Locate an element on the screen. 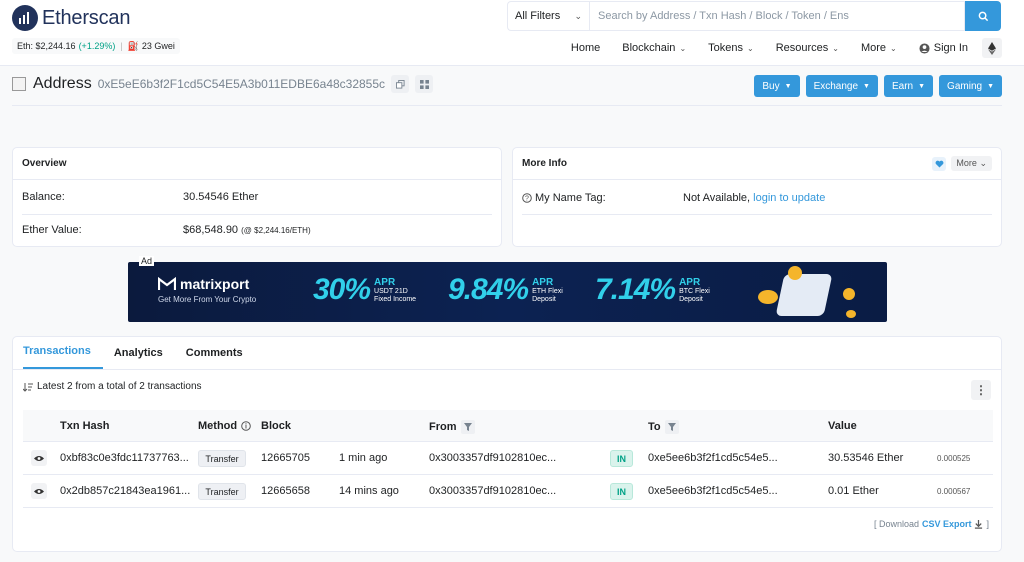  ad-tagline: Get More From Your Crypto is located at coordinates (207, 299).